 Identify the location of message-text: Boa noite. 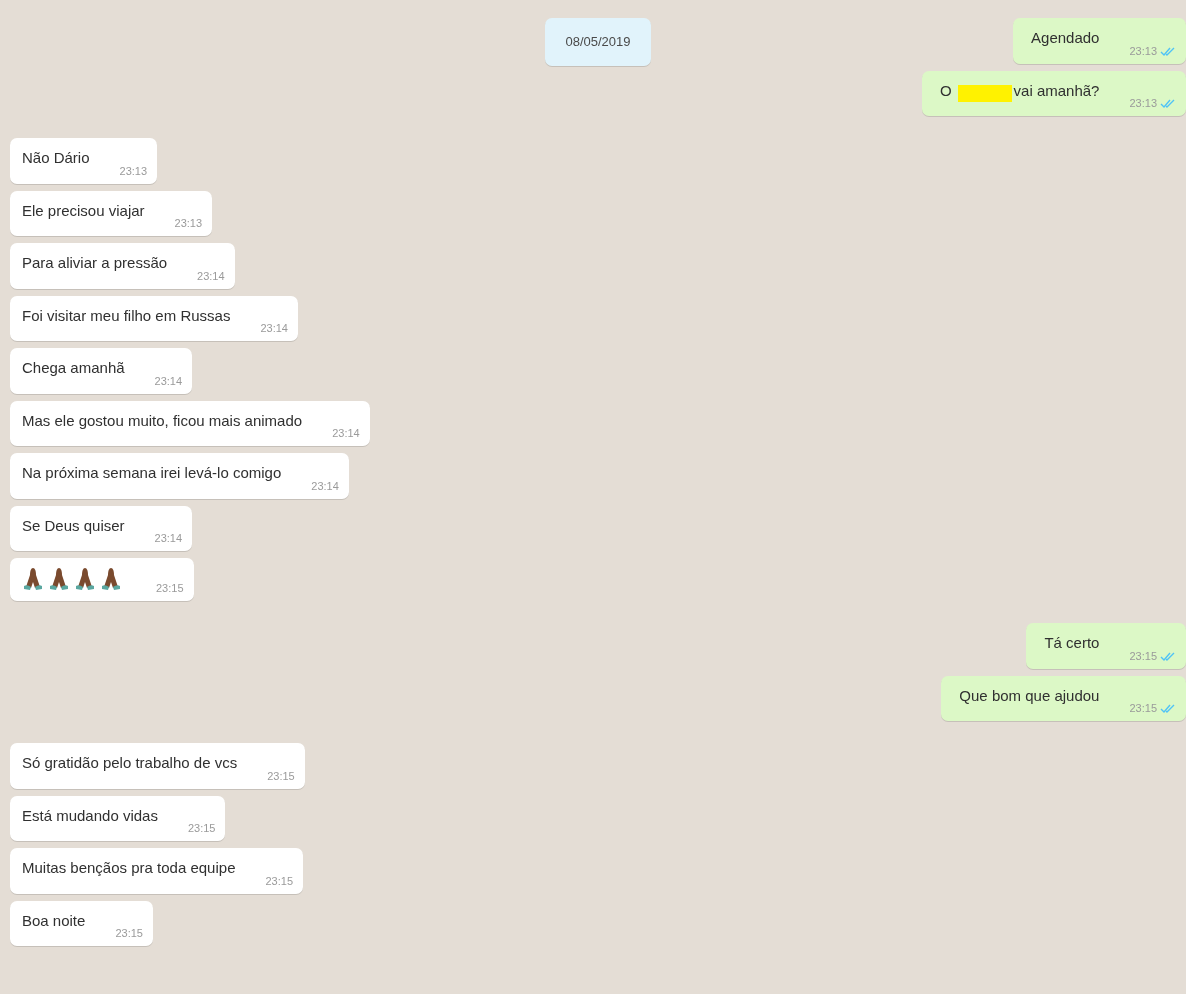
(54, 920).